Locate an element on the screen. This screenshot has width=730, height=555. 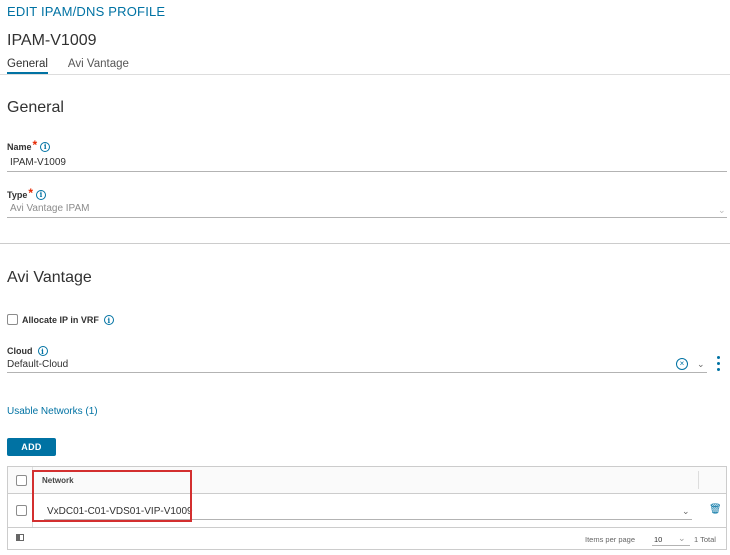
profile-name: IPAM-V1009 is located at coordinates (52, 40).